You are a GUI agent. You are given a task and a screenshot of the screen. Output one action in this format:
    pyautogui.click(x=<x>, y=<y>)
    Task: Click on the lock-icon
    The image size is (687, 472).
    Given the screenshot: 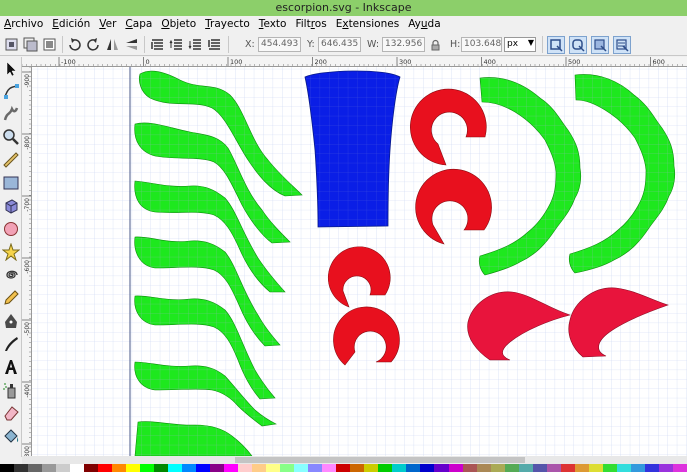 What is the action you would take?
    pyautogui.click(x=434, y=44)
    